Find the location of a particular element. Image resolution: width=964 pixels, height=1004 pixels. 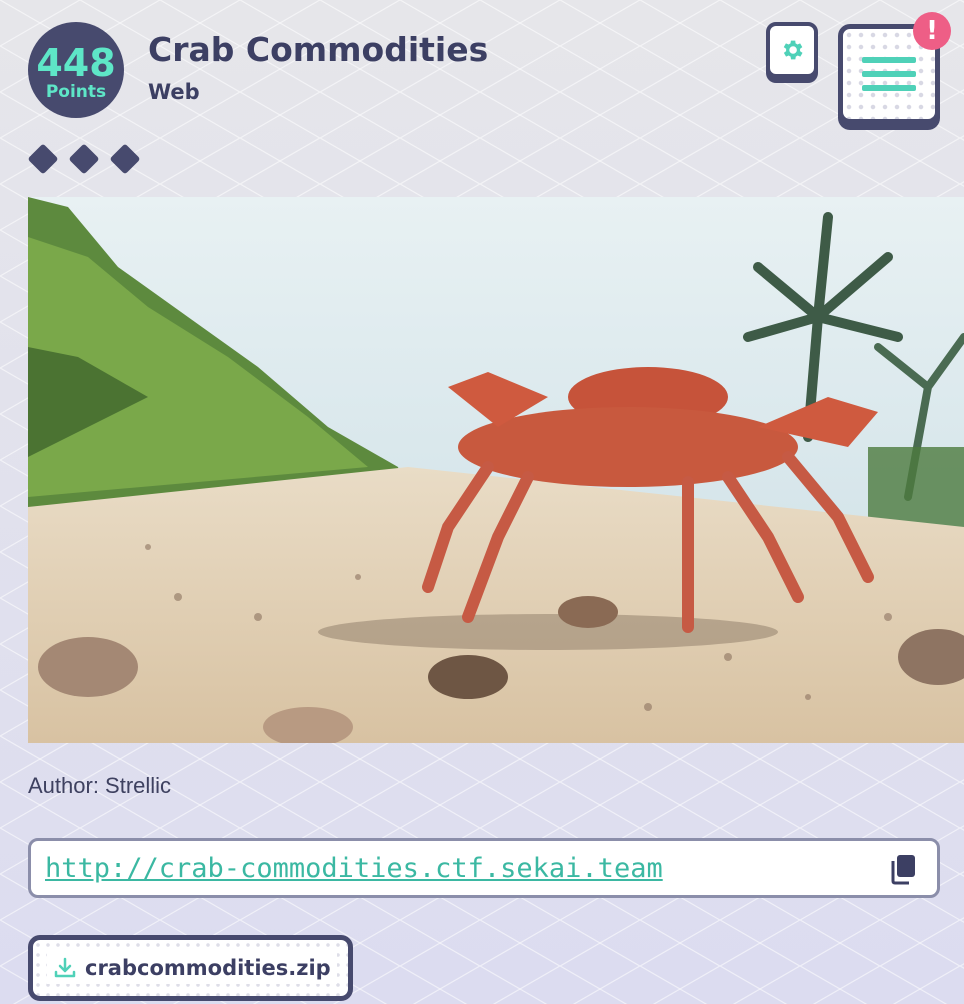

gear-icon is located at coordinates (793, 50).